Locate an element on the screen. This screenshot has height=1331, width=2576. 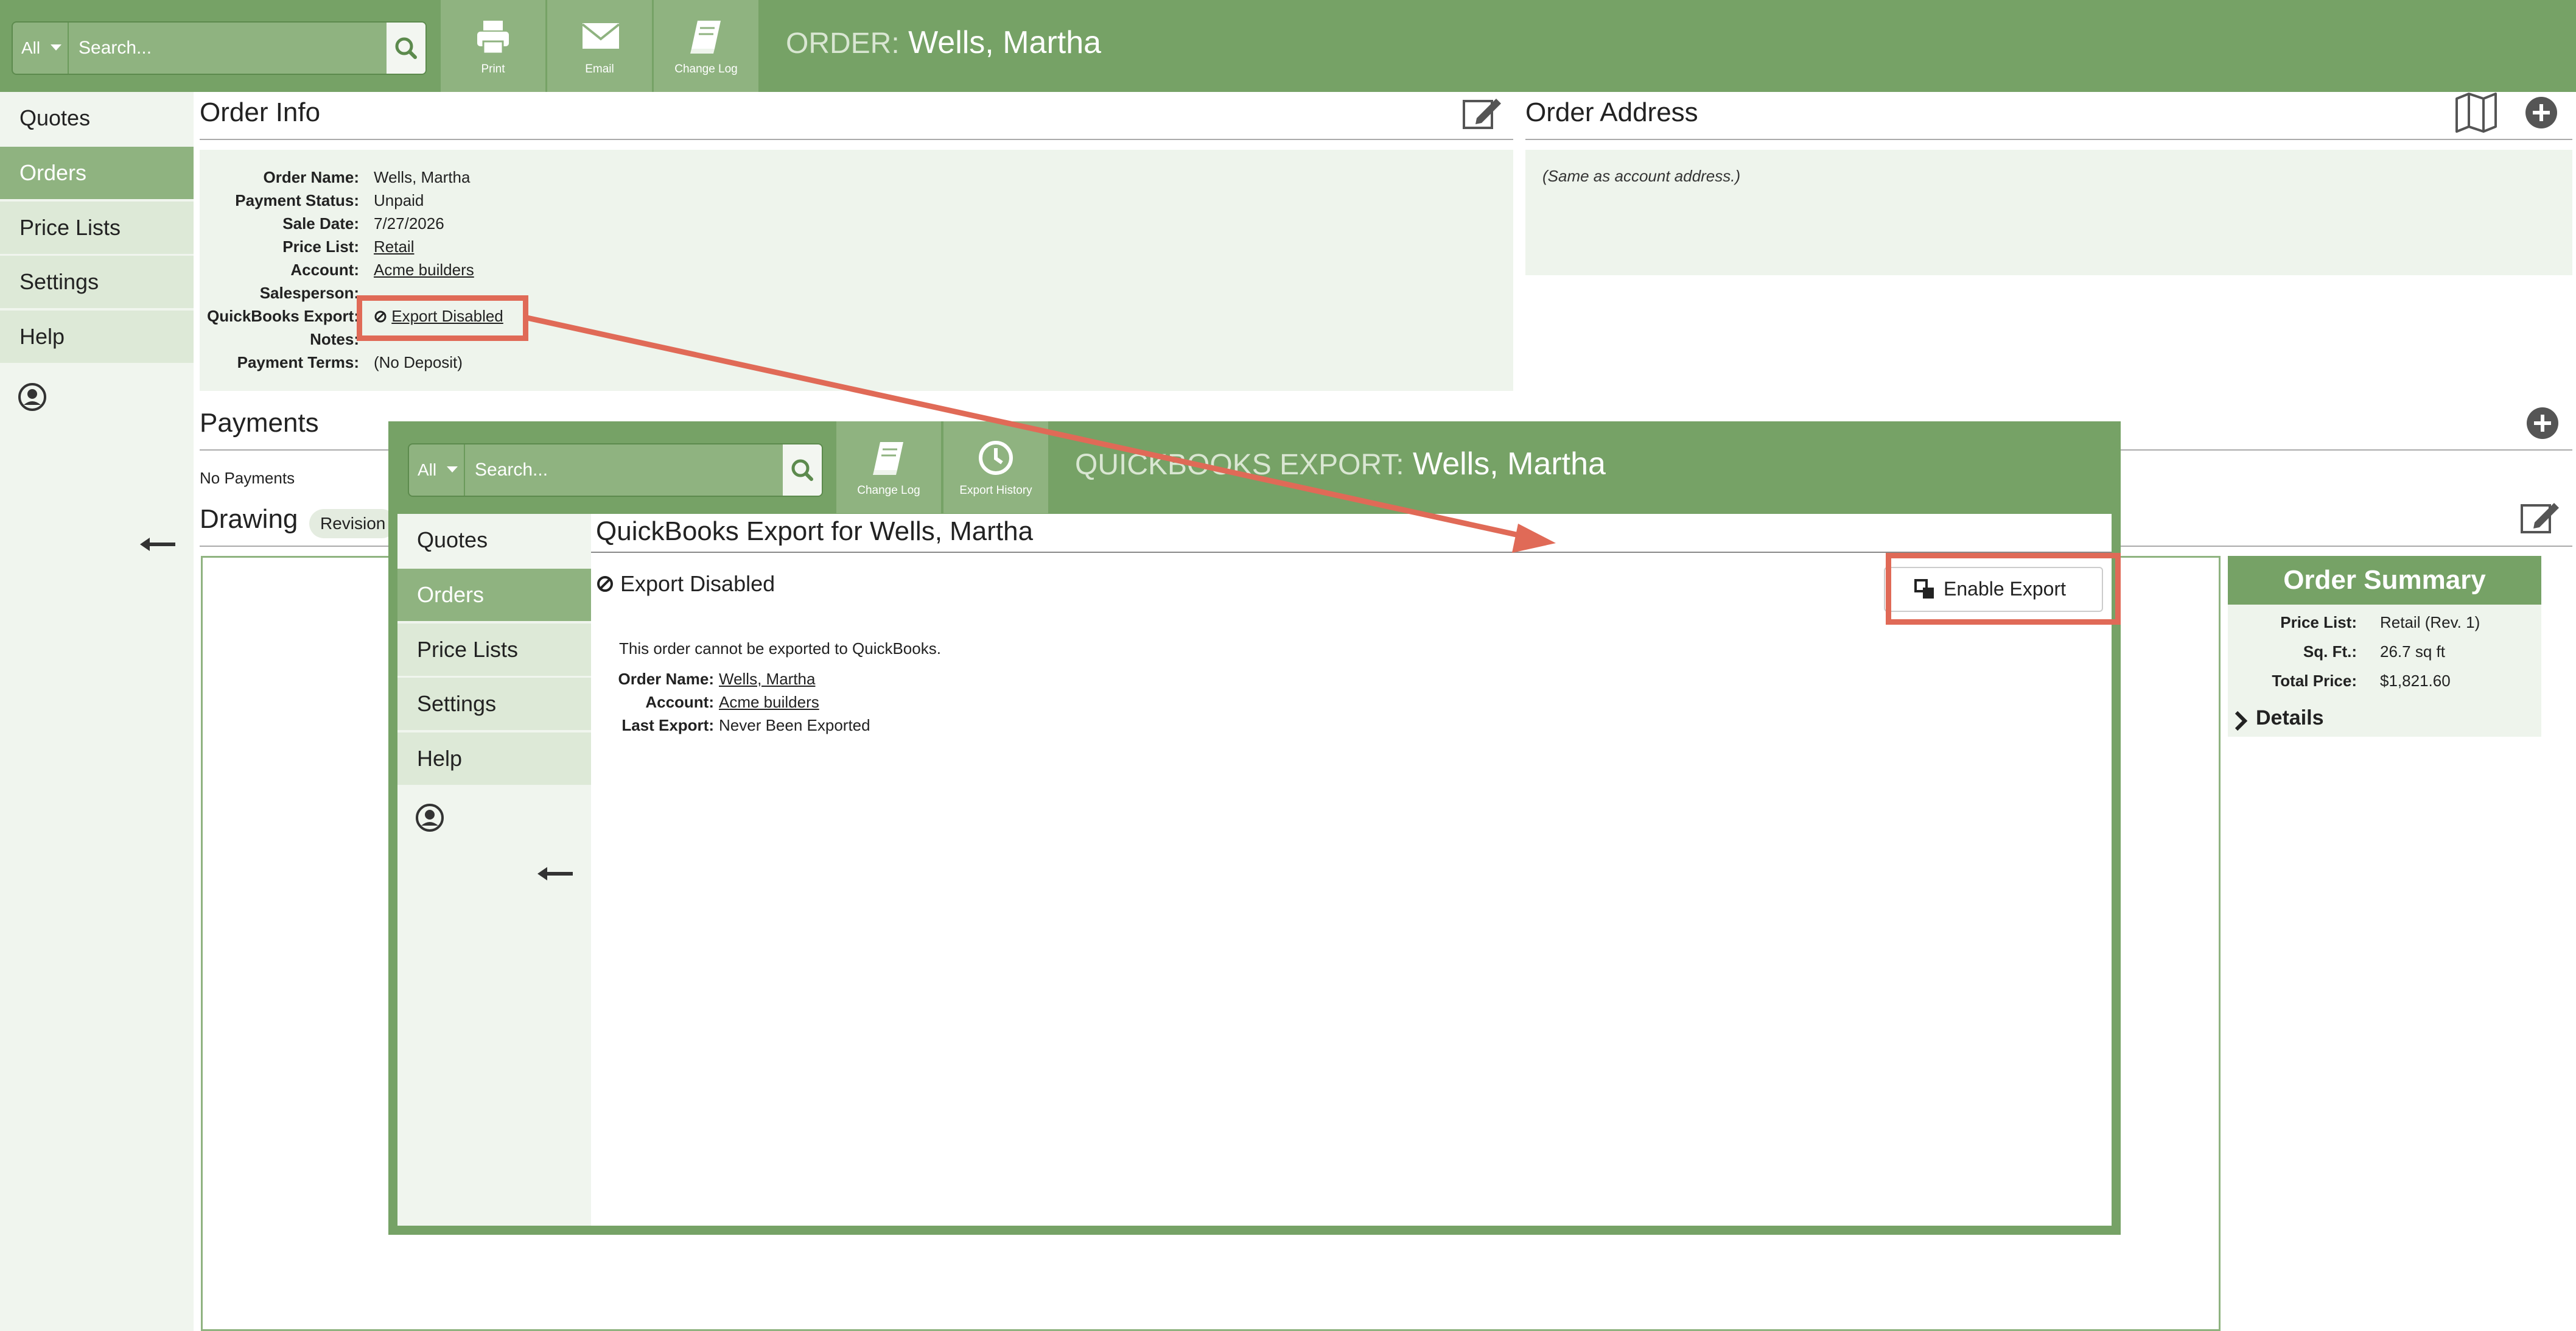
summary-value: 26.7 sq ft is located at coordinates (2412, 652).